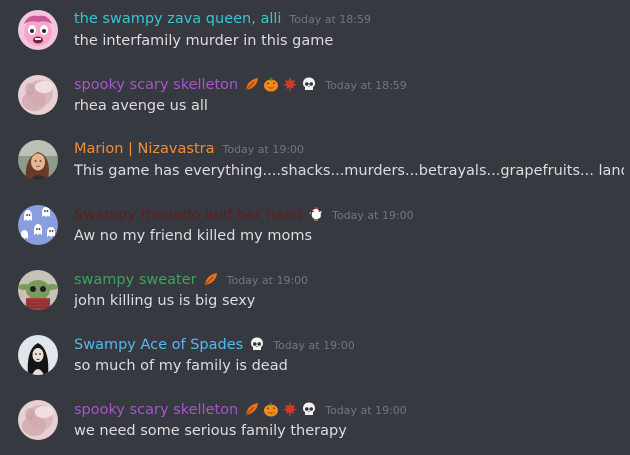  Describe the element at coordinates (204, 41) in the screenshot. I see `message-content: the interfamily murder in this game` at that location.